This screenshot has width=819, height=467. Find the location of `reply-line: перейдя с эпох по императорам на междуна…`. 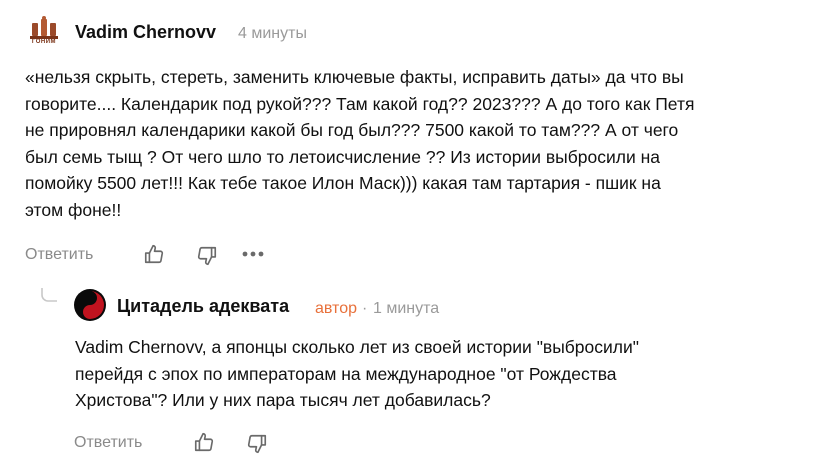

reply-line: перейдя с эпох по императорам на междуна… is located at coordinates (346, 373).